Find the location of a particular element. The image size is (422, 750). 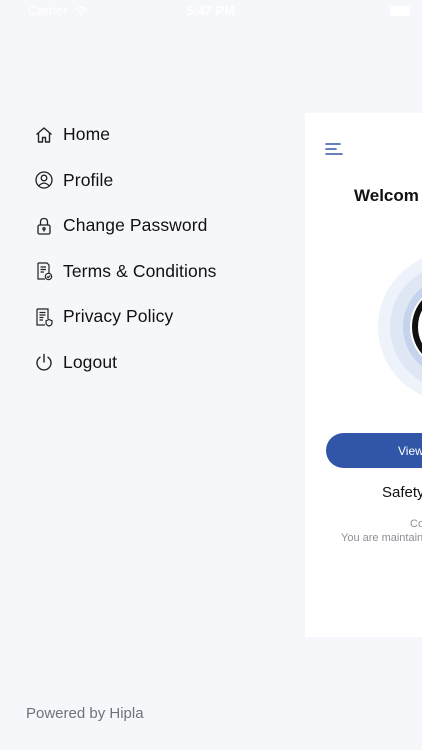

status-bar: Carrier 5:47 PM is located at coordinates (211, 11).